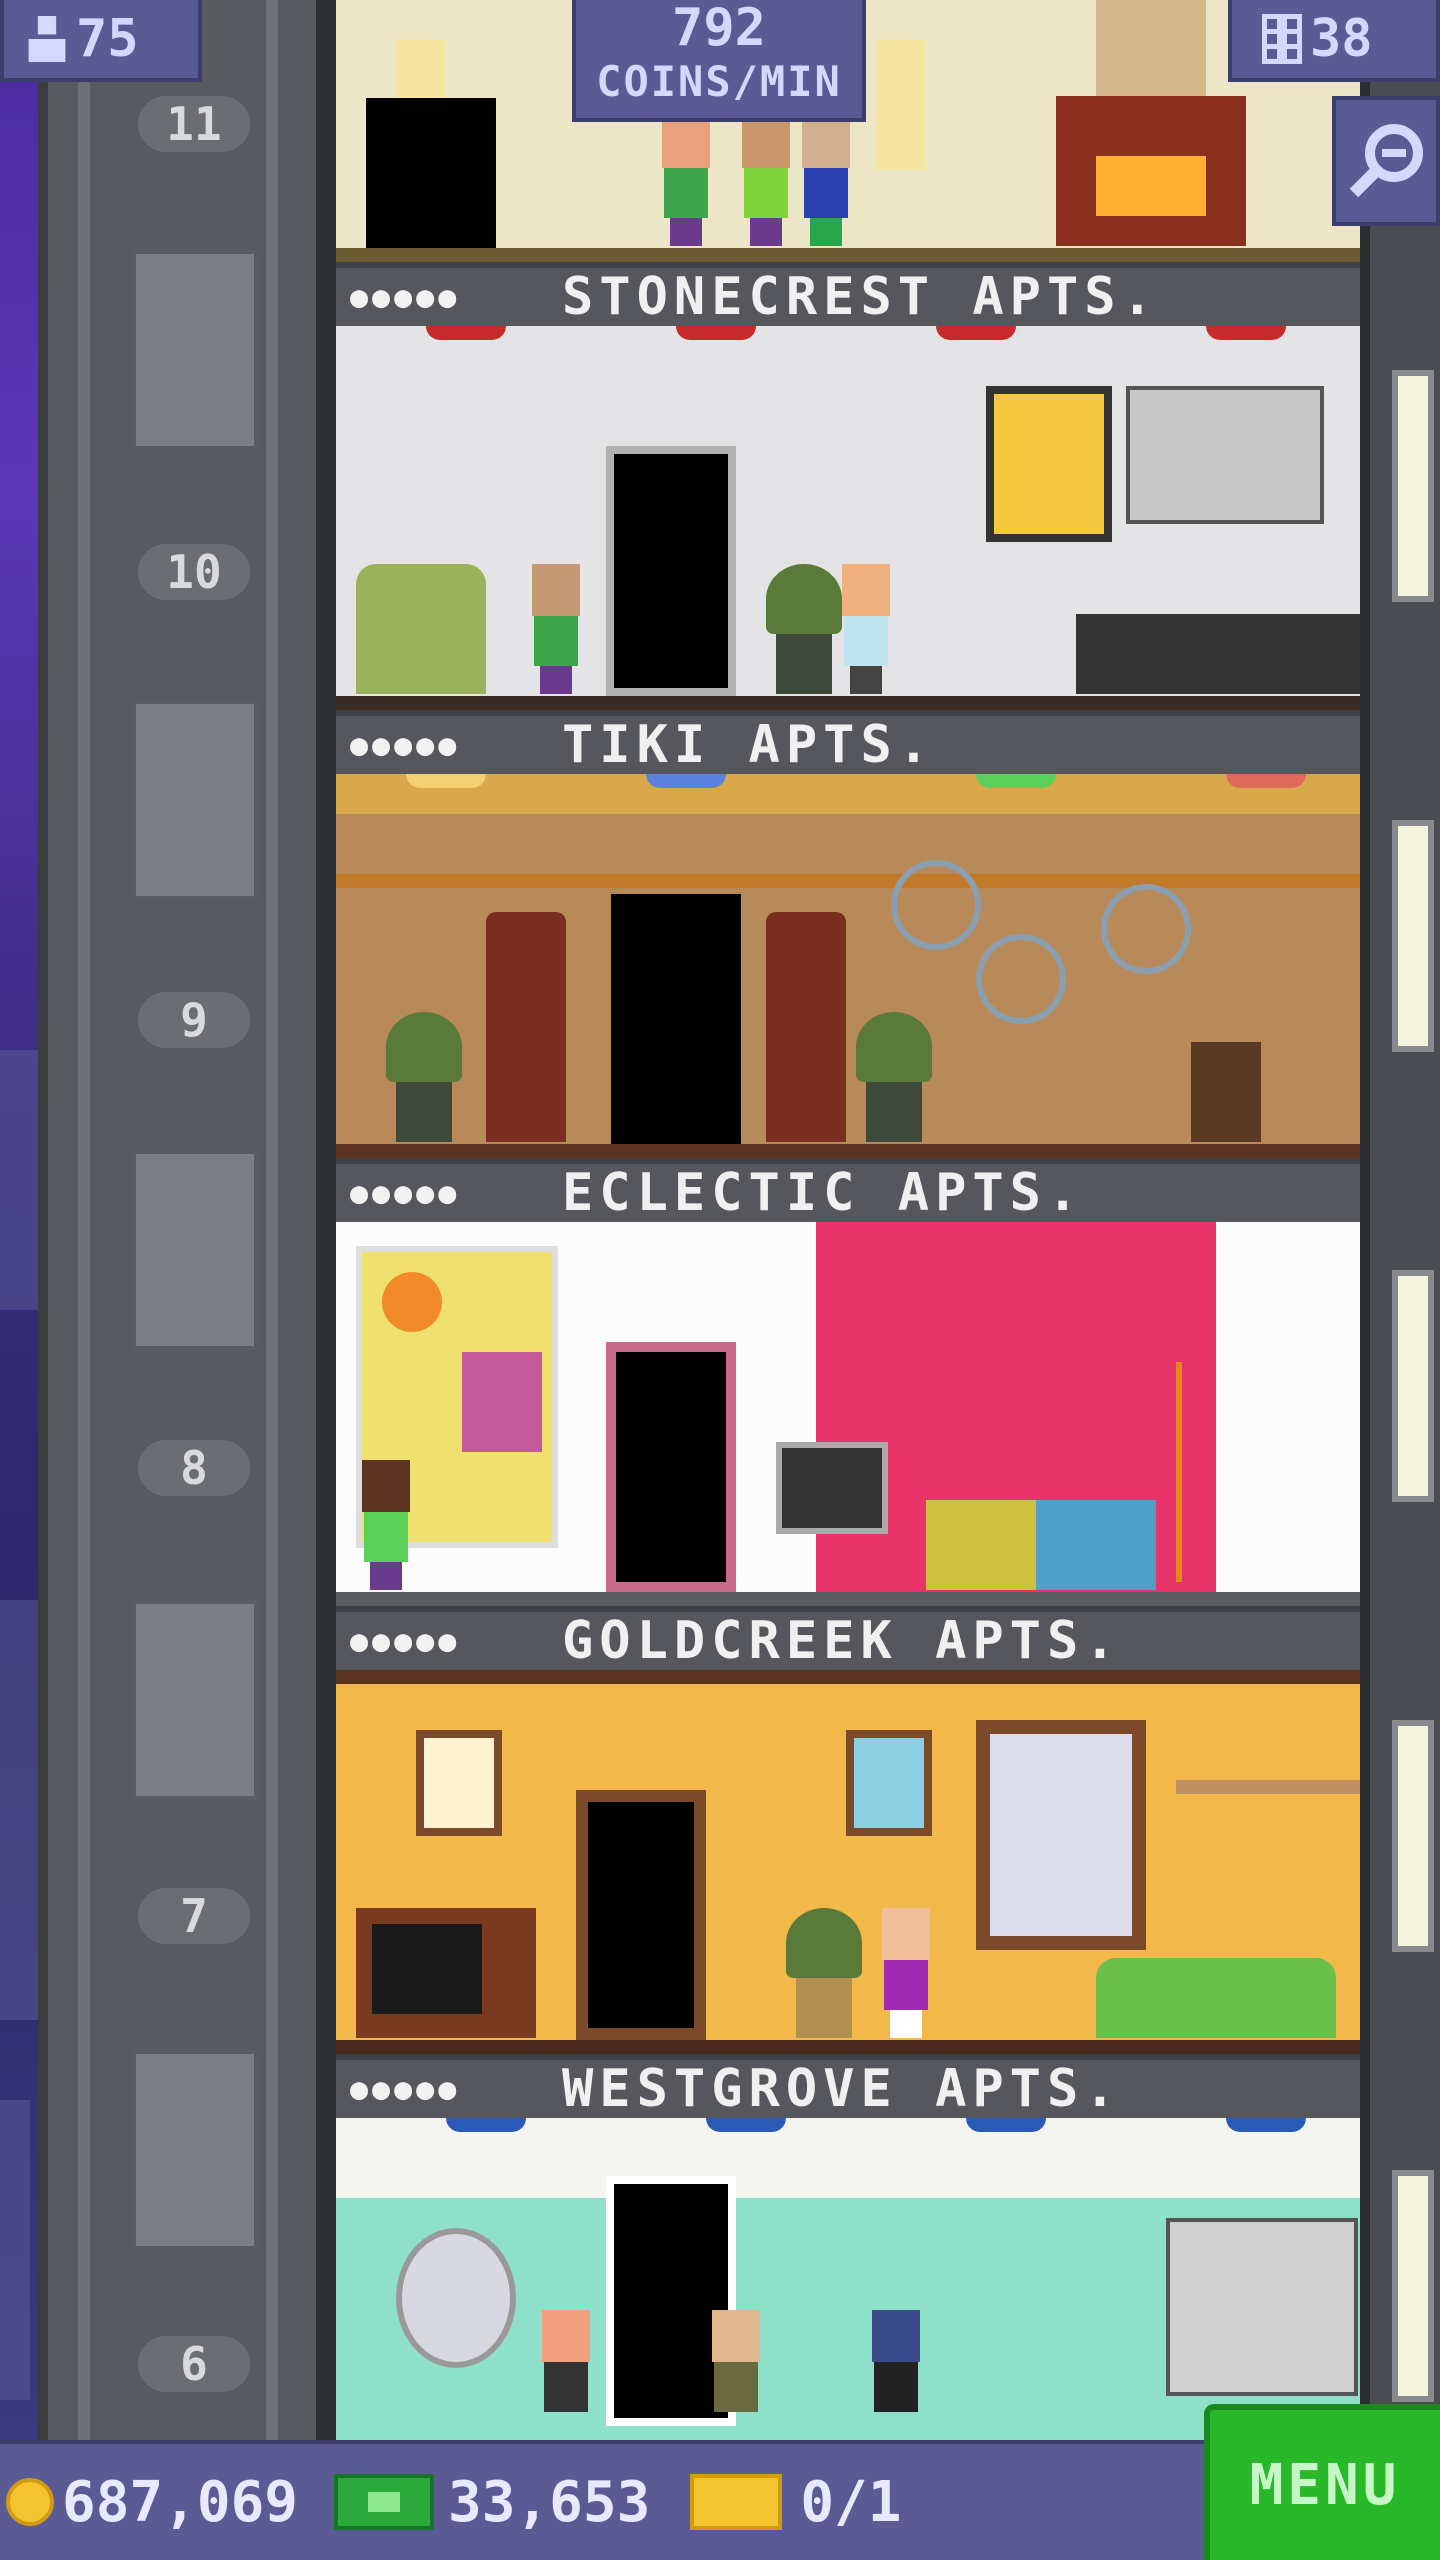 The height and width of the screenshot is (2560, 1440). What do you see at coordinates (1021, 979) in the screenshot?
I see `bird-cage` at bounding box center [1021, 979].